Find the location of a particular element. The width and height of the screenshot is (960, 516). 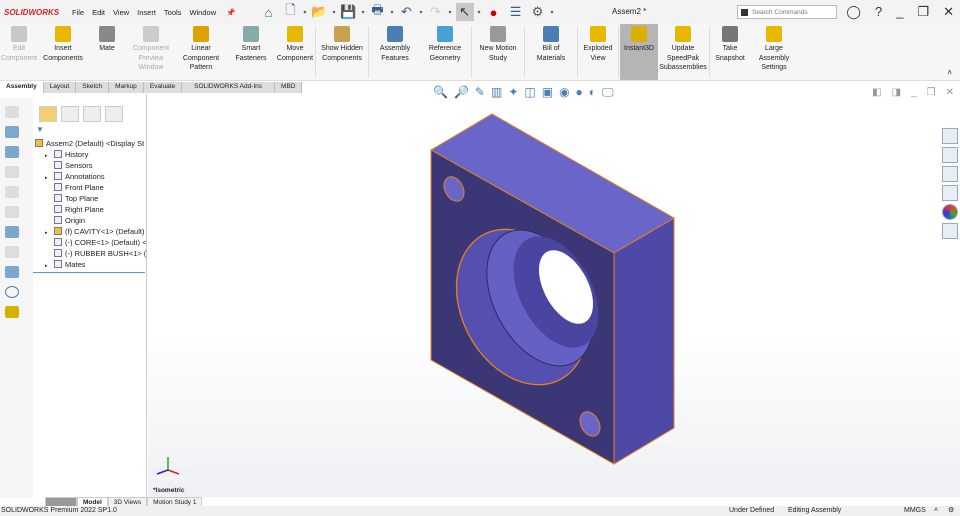

select-arrow-icon: ↖ is located at coordinates (464, 12).